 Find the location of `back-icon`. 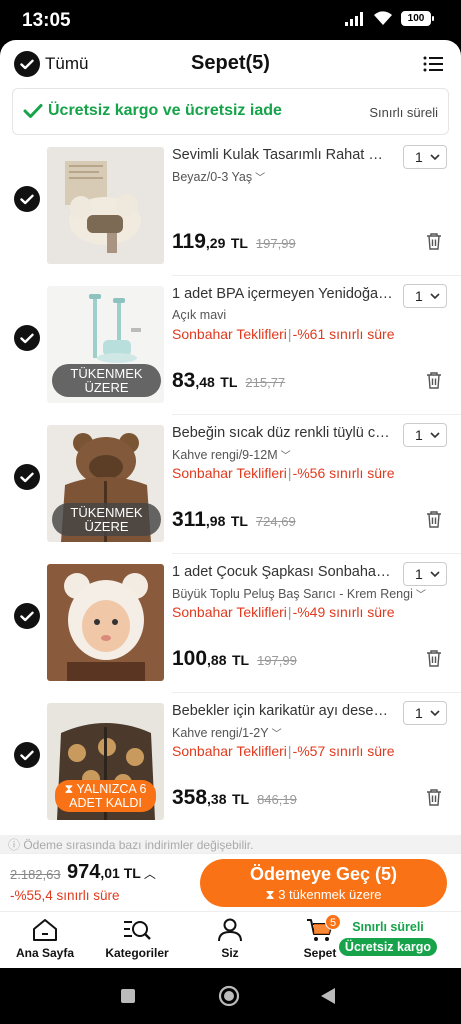

back-icon is located at coordinates (328, 996).